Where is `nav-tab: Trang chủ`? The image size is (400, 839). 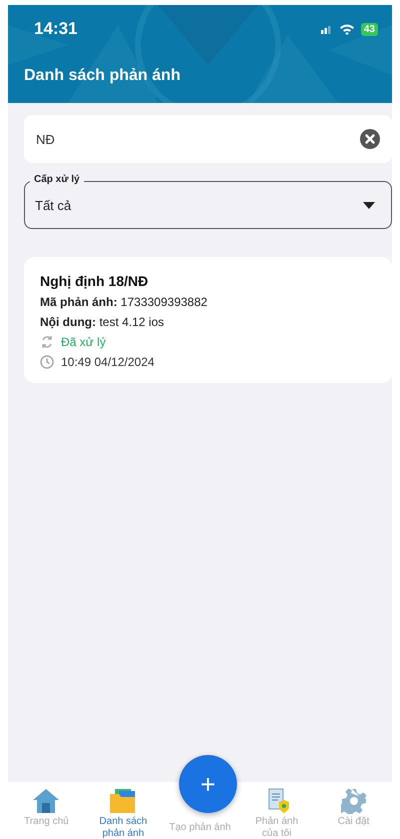 nav-tab: Trang chủ is located at coordinates (46, 810).